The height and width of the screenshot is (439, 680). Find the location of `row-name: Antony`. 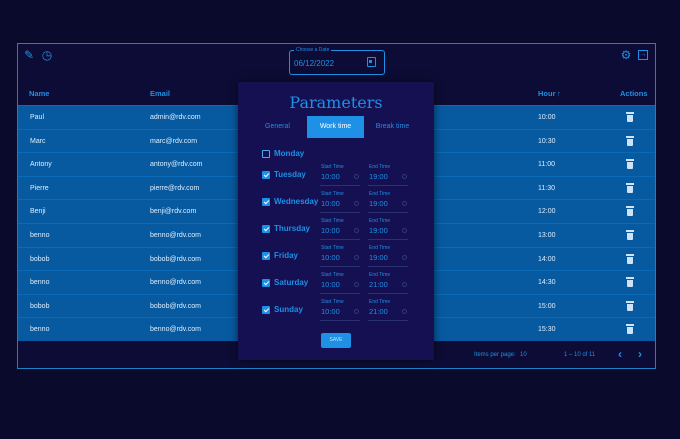

row-name: Antony is located at coordinates (41, 165).